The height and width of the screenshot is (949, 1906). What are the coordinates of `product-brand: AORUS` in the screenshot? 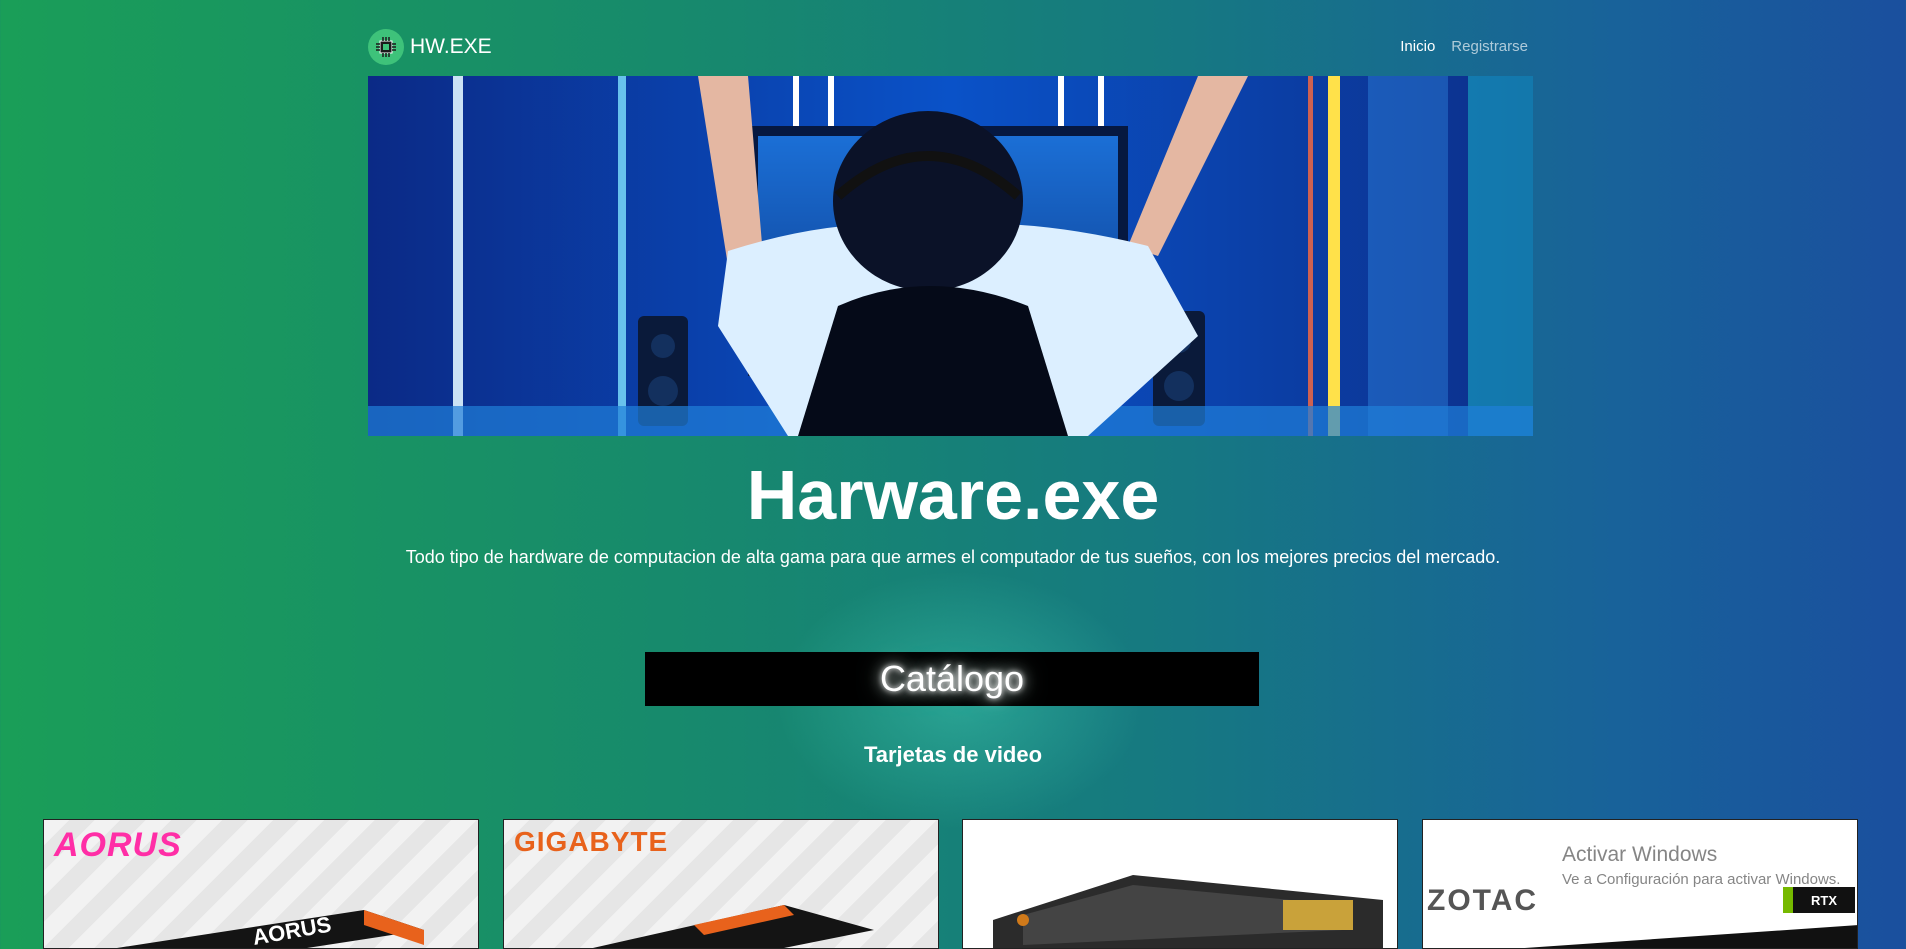 It's located at (118, 845).